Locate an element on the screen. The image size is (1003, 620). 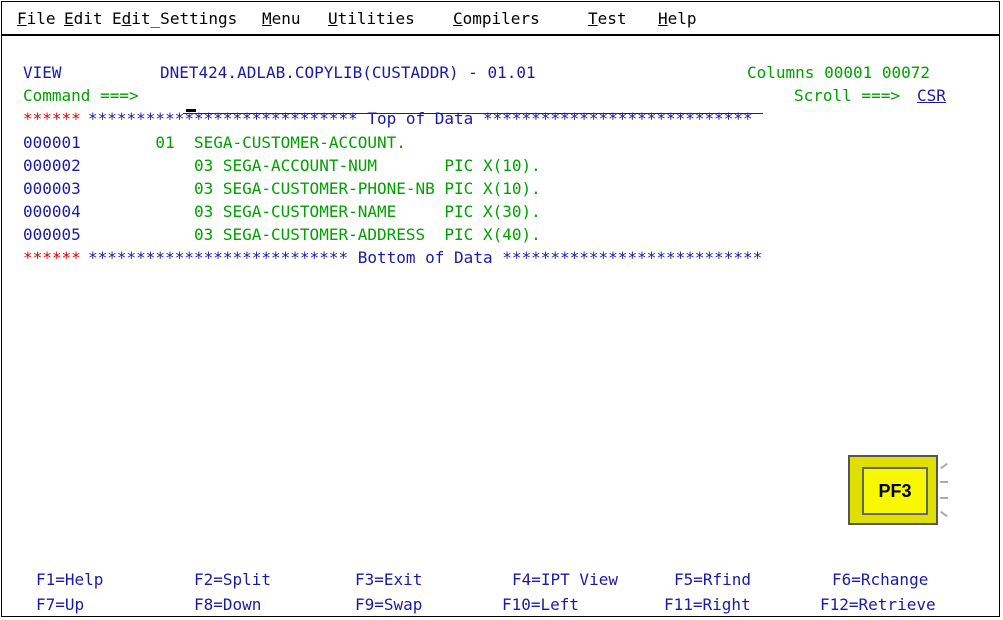
menu-edit: Edit is located at coordinates (83, 18).